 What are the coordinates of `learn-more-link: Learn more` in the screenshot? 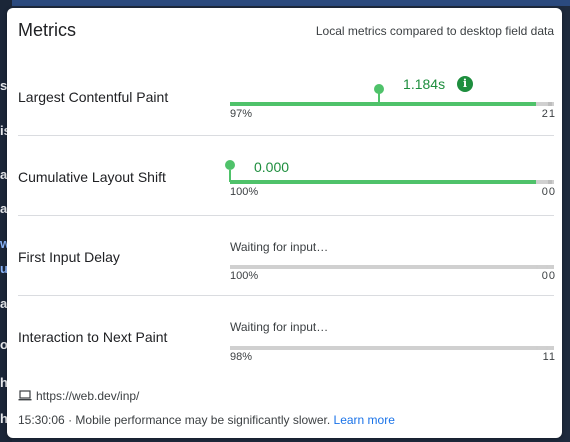 It's located at (364, 420).